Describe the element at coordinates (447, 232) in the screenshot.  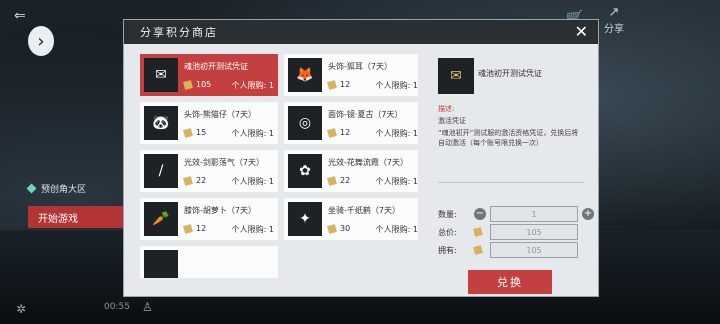
I see `total-label: 总价:` at that location.